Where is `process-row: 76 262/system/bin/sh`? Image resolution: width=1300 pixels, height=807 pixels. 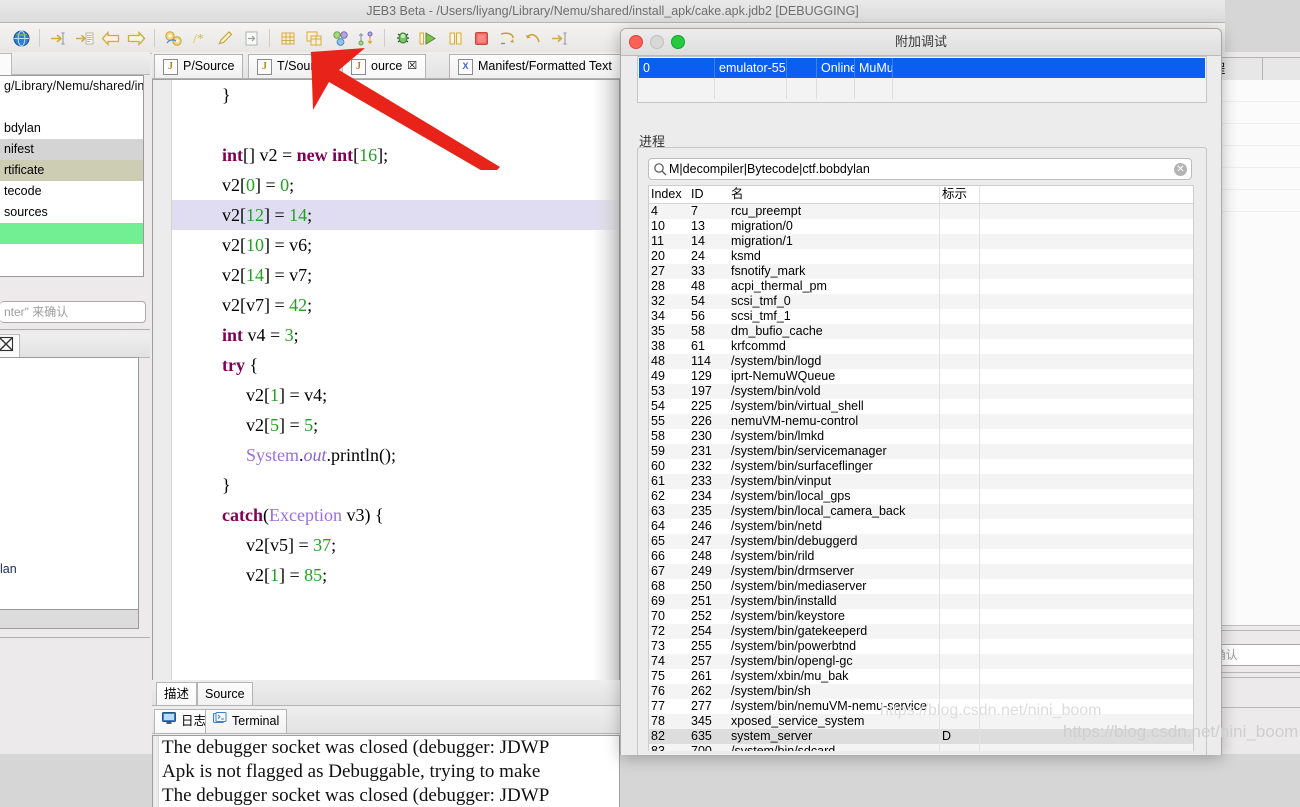 process-row: 76 262/system/bin/sh is located at coordinates (921, 691).